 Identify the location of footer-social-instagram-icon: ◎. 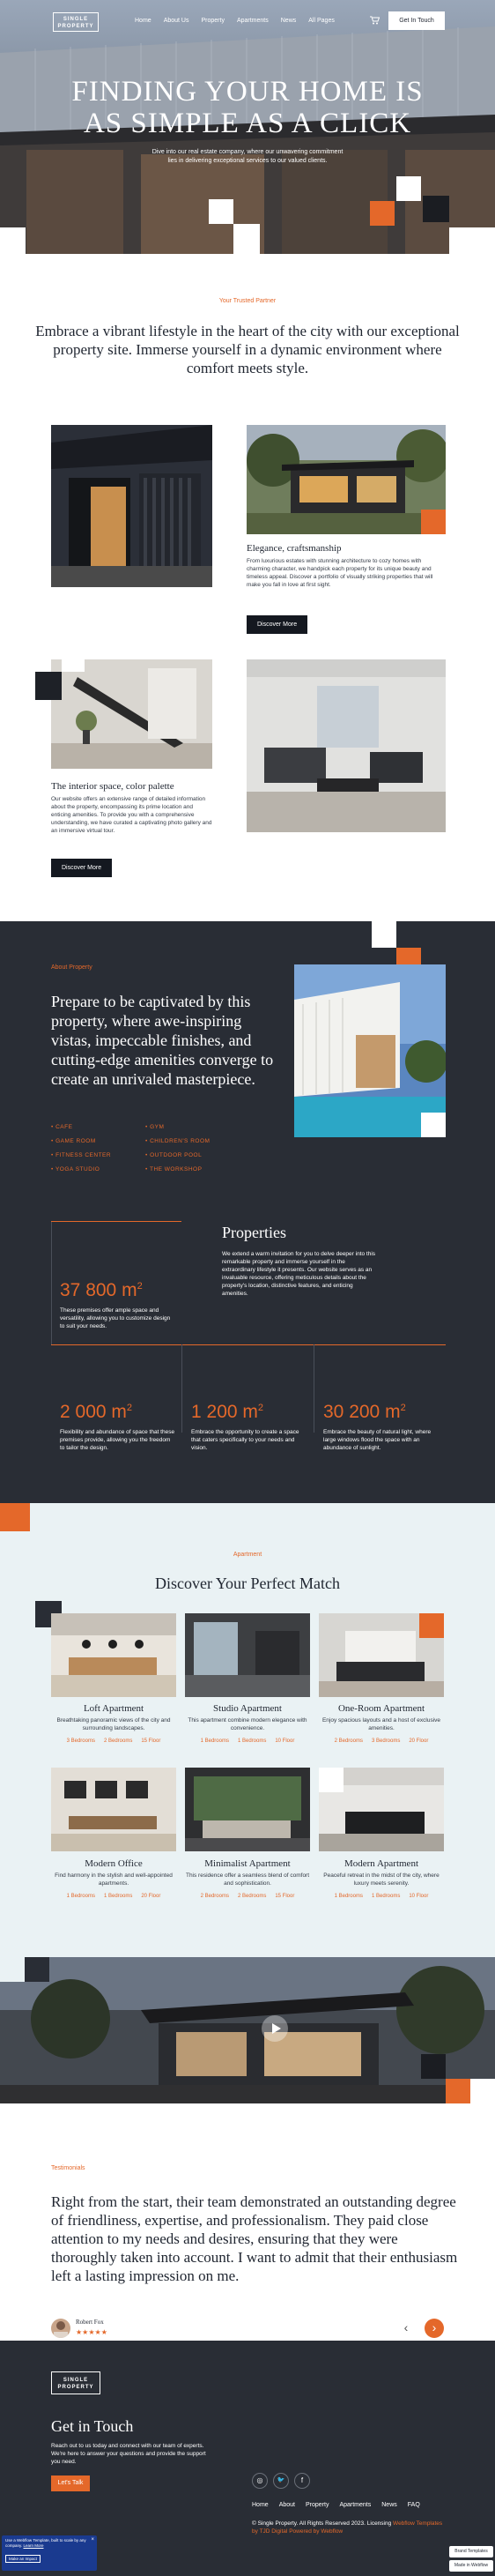
(260, 2481).